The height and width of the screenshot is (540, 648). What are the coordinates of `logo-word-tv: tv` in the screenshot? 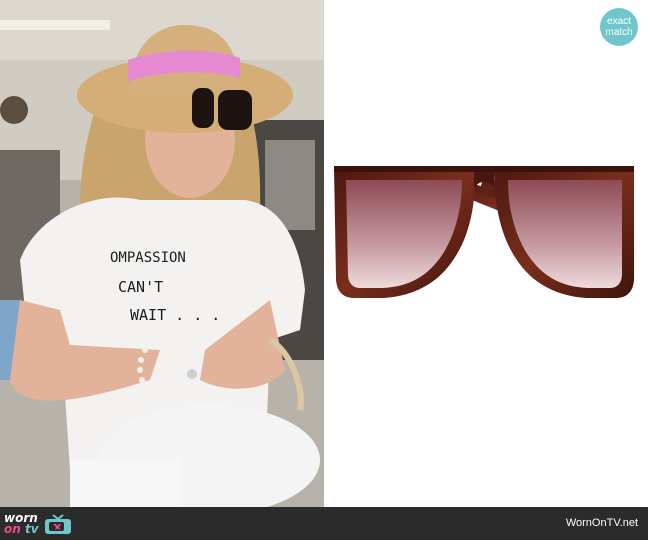 It's located at (31, 529).